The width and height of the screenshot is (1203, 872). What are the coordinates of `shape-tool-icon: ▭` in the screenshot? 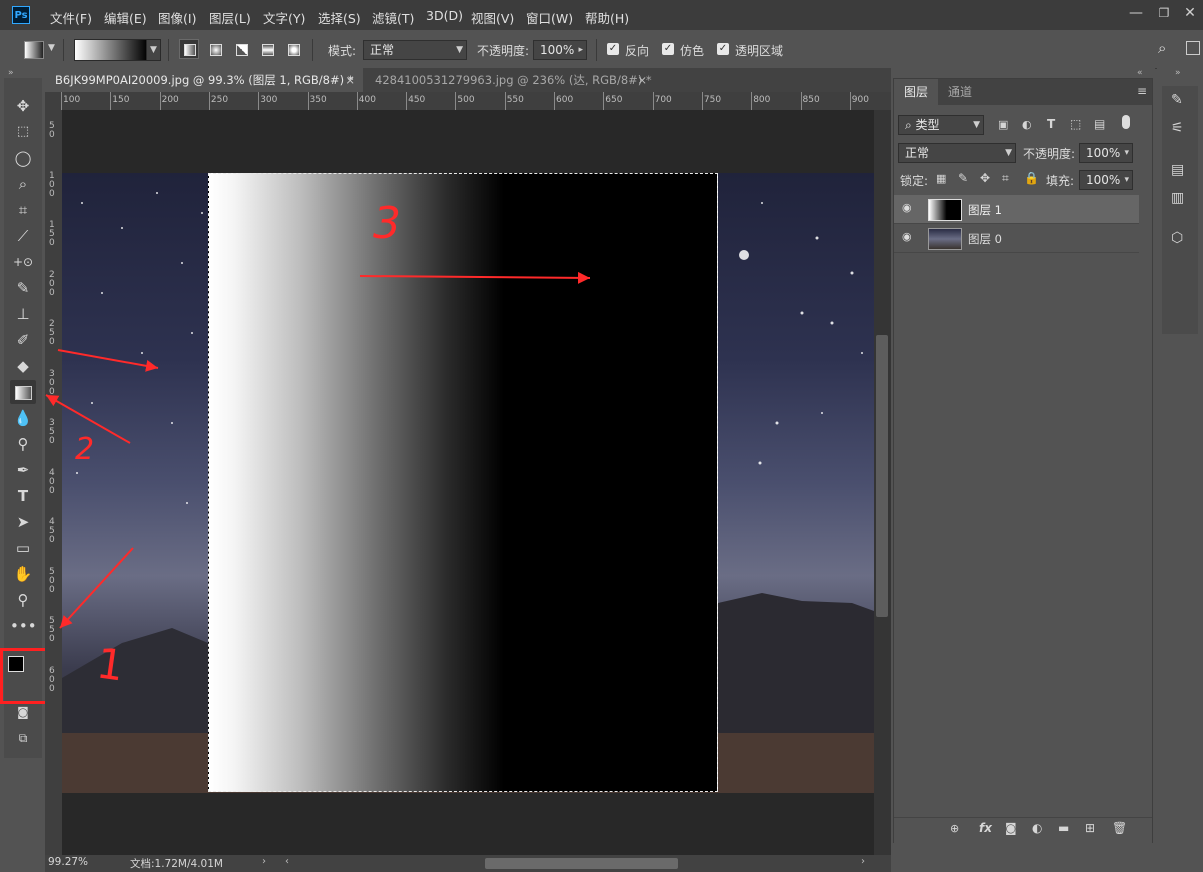 It's located at (23, 548).